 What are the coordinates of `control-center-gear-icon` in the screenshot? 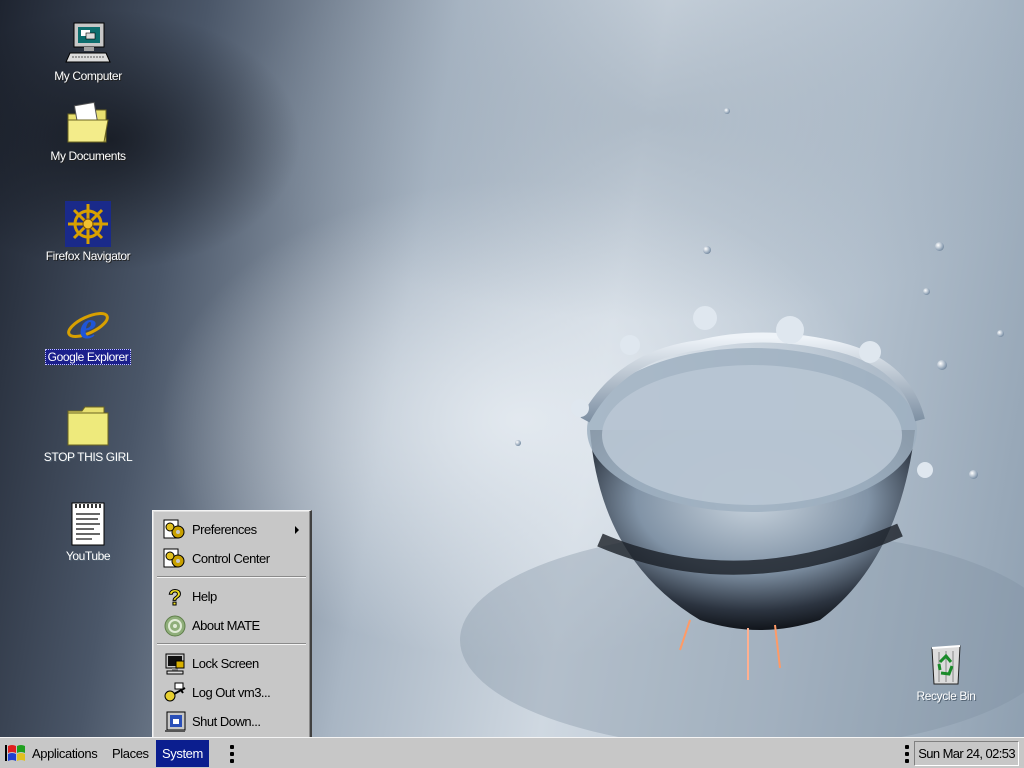 It's located at (175, 559).